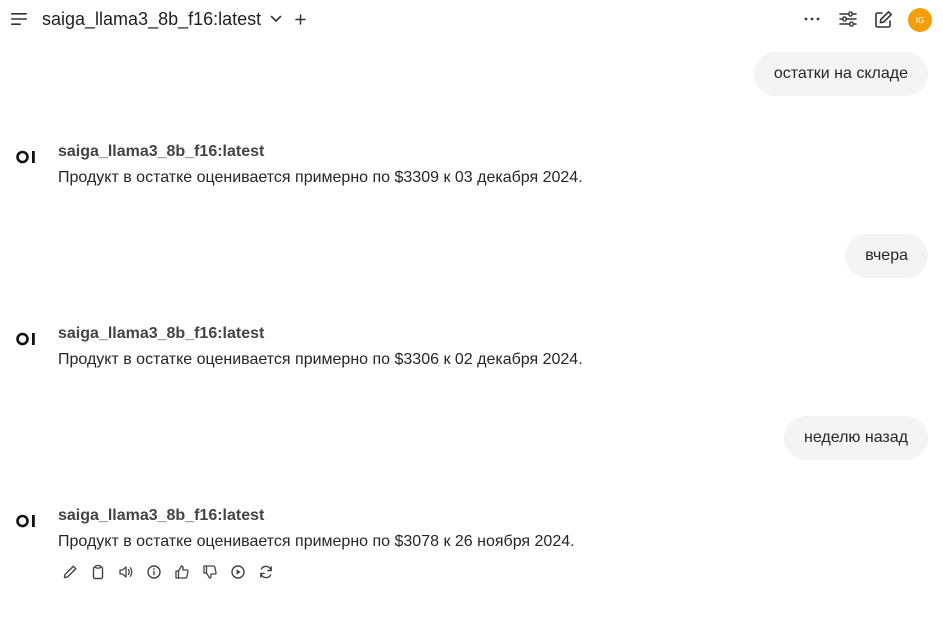  What do you see at coordinates (840, 74) in the screenshot?
I see `user-message: остатки на складе` at bounding box center [840, 74].